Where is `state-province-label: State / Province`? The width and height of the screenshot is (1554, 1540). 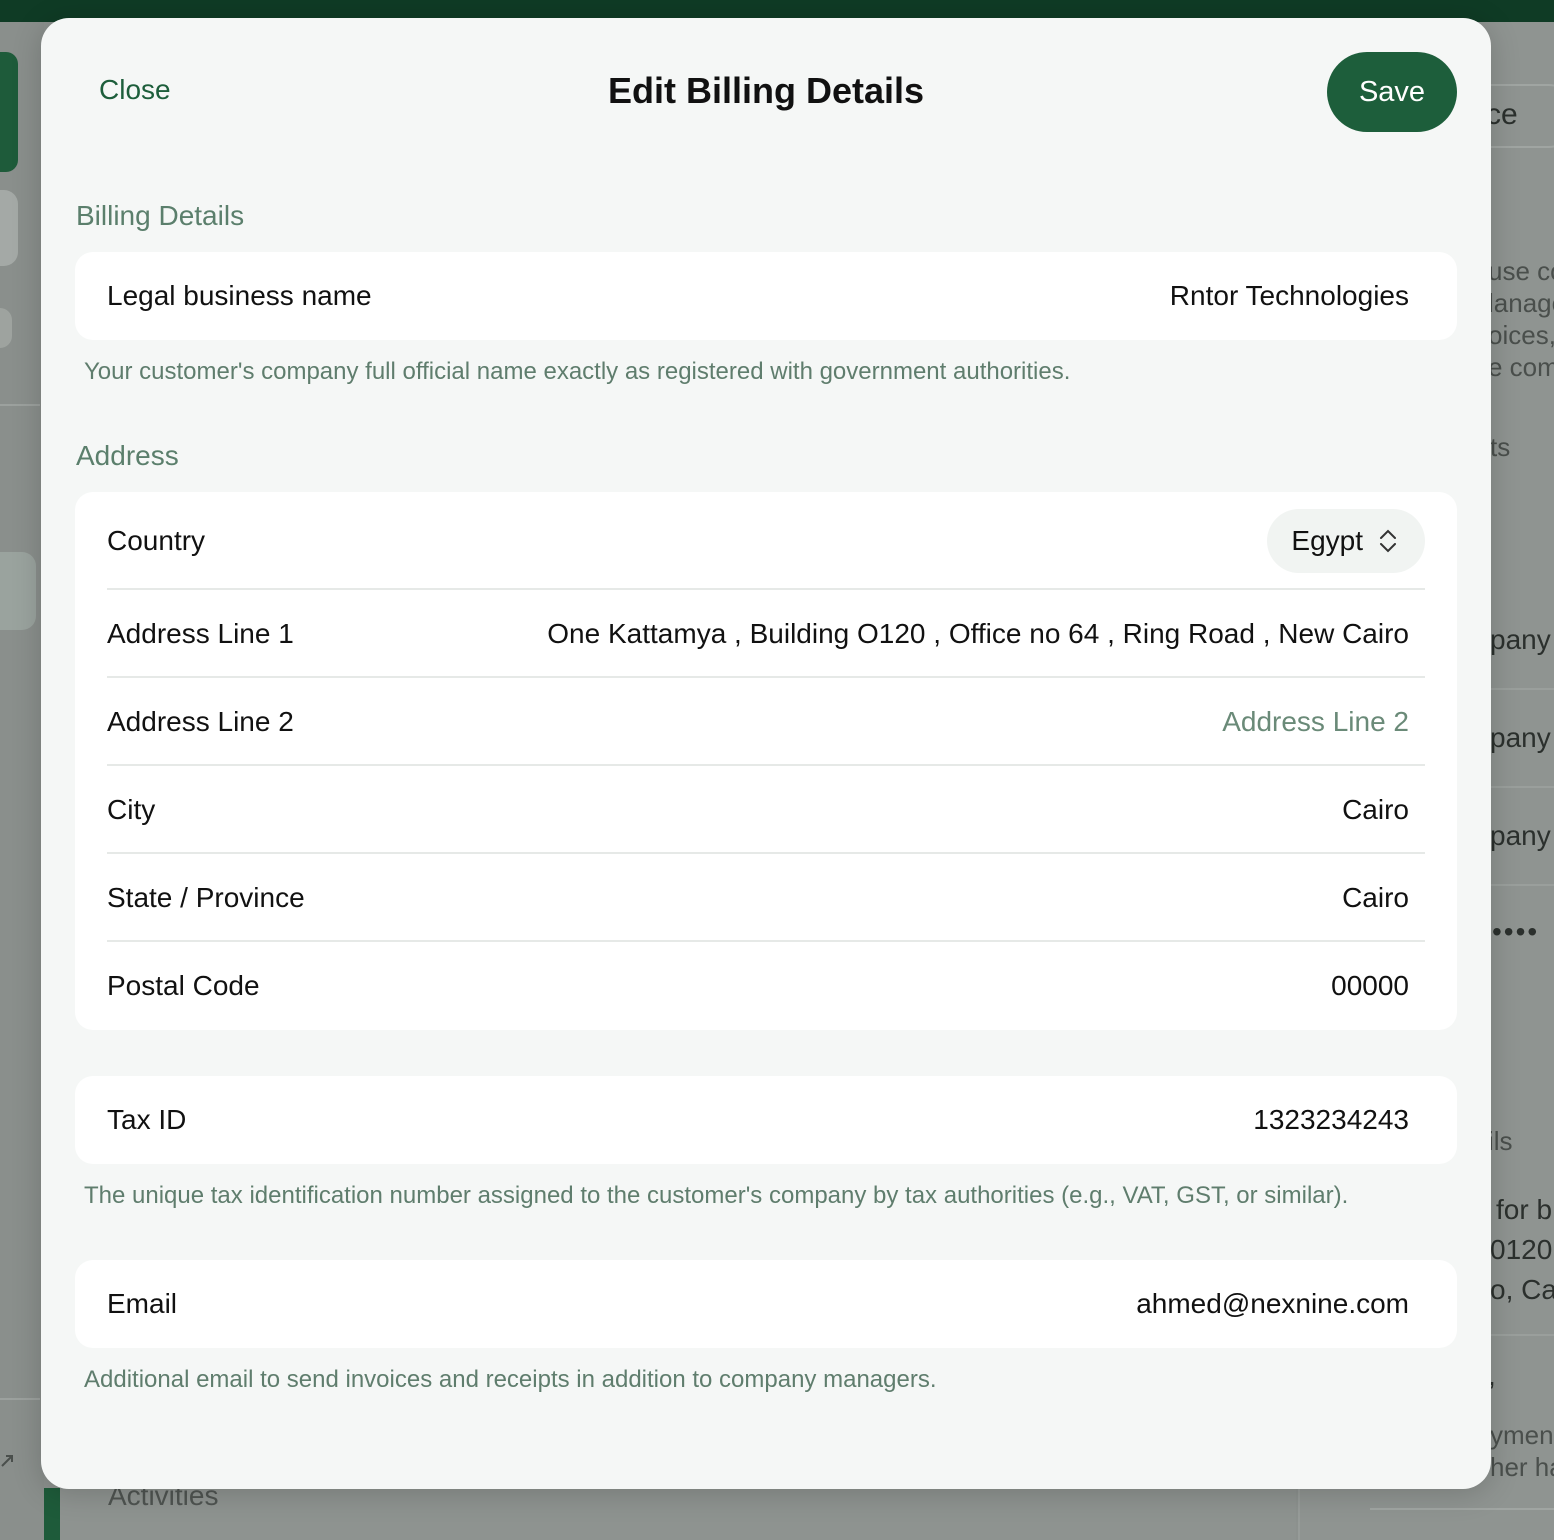
state-province-label: State / Province is located at coordinates (206, 897).